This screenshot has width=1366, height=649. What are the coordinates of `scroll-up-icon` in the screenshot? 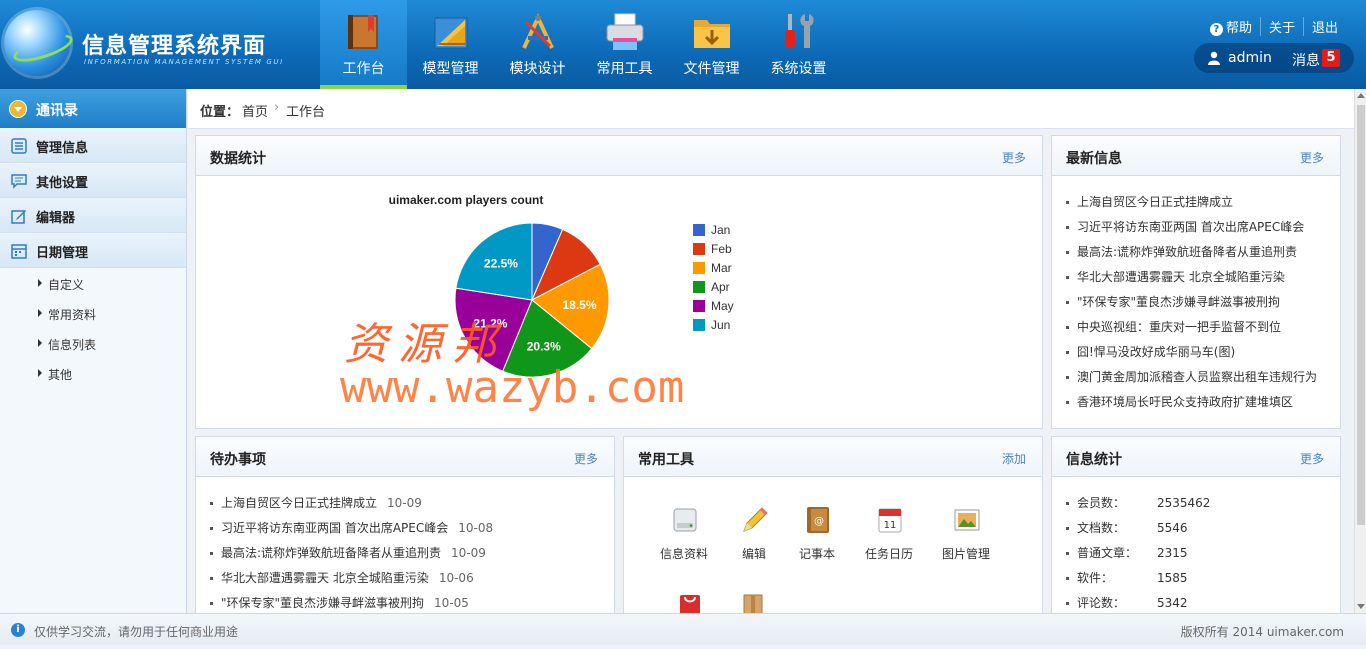 It's located at (1361, 95).